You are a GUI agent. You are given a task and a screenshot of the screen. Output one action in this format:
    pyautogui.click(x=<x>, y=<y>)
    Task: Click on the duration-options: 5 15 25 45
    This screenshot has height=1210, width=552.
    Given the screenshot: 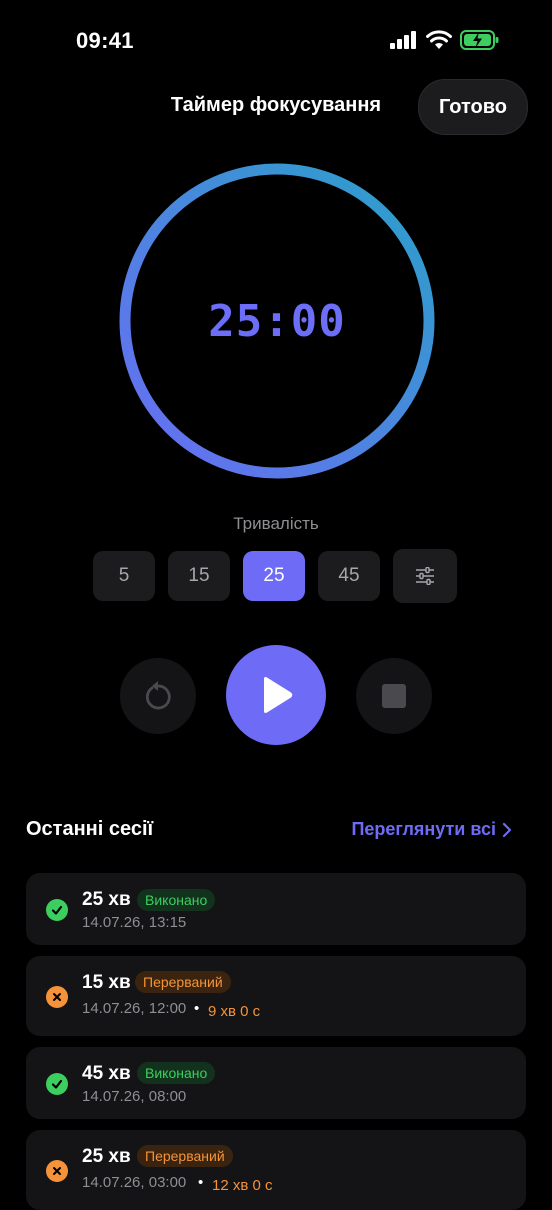 What is the action you would take?
    pyautogui.click(x=275, y=576)
    